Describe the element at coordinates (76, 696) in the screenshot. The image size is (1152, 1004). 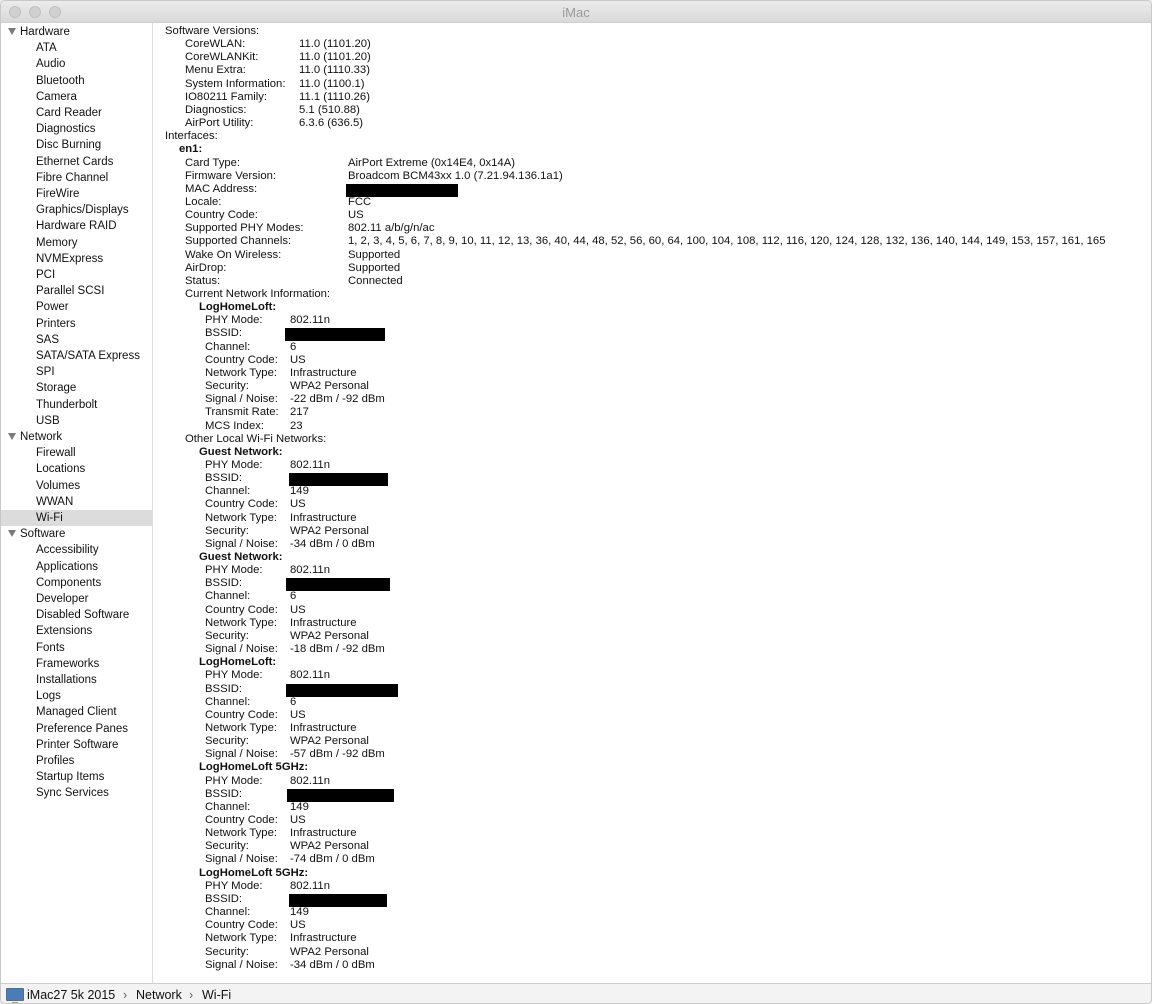
I see `sidebar-item-logs: Logs` at that location.